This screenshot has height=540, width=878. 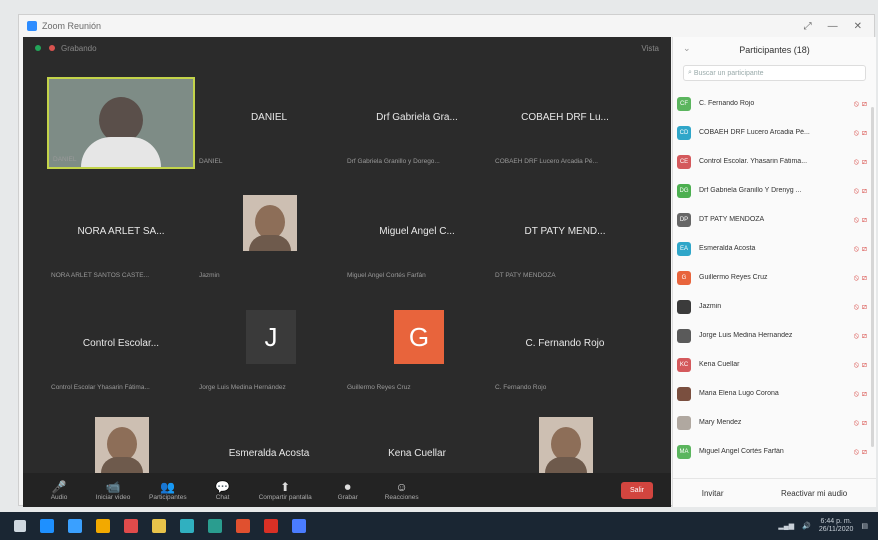 What do you see at coordinates (687, 48) in the screenshot?
I see `collapse-icon: ⌄` at bounding box center [687, 48].